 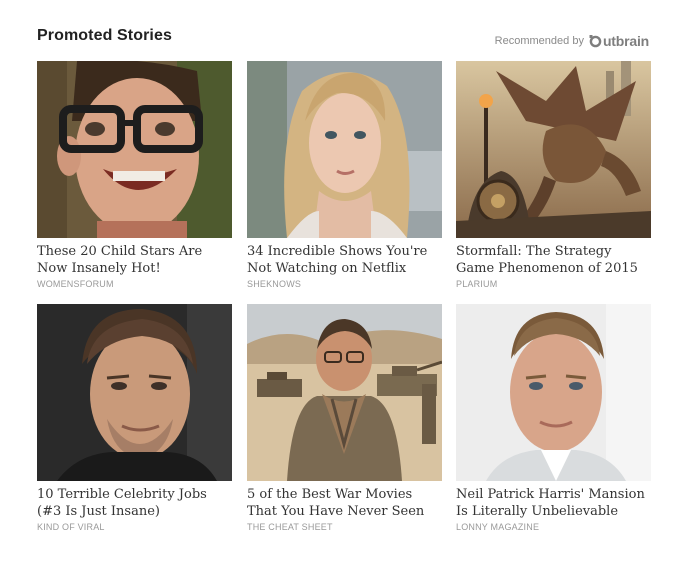 What do you see at coordinates (595, 40) in the screenshot?
I see `outbrain-logo-icon` at bounding box center [595, 40].